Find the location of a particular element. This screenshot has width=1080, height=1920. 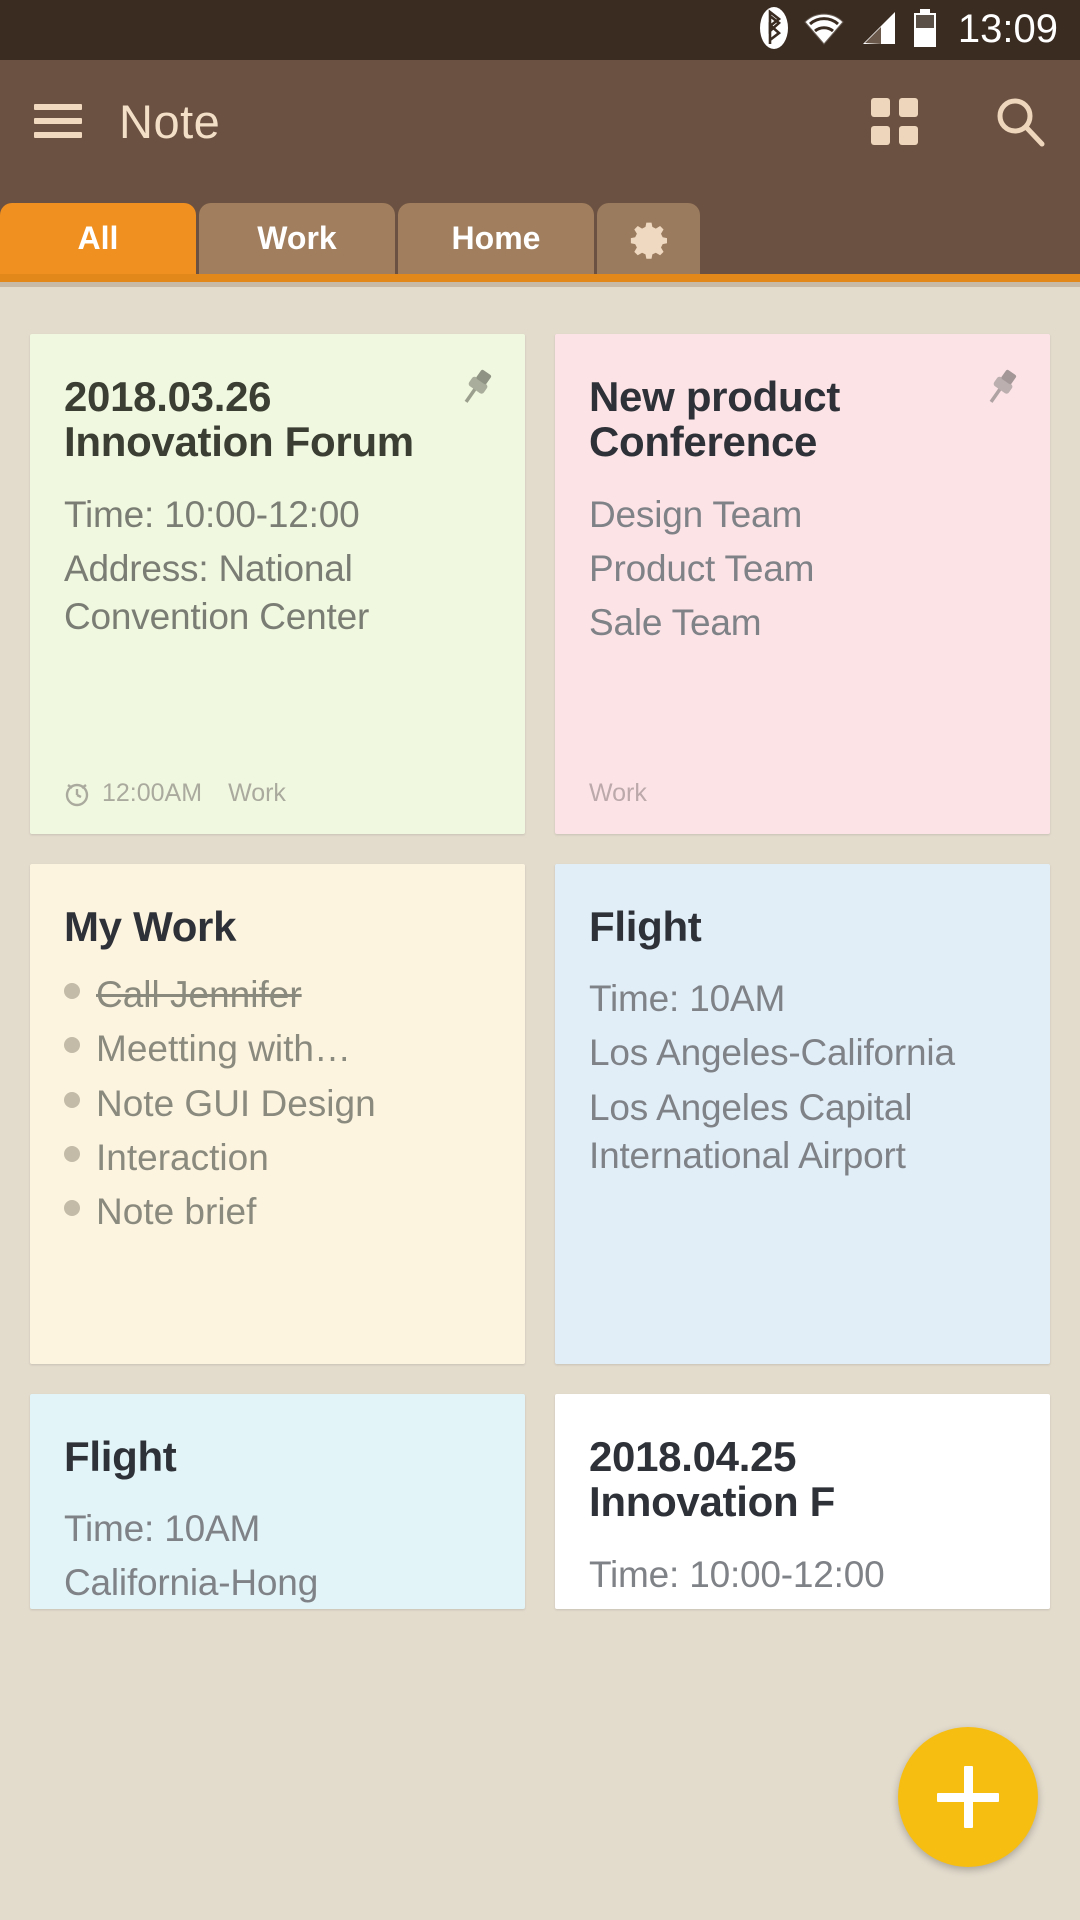

tab-settings is located at coordinates (648, 238).